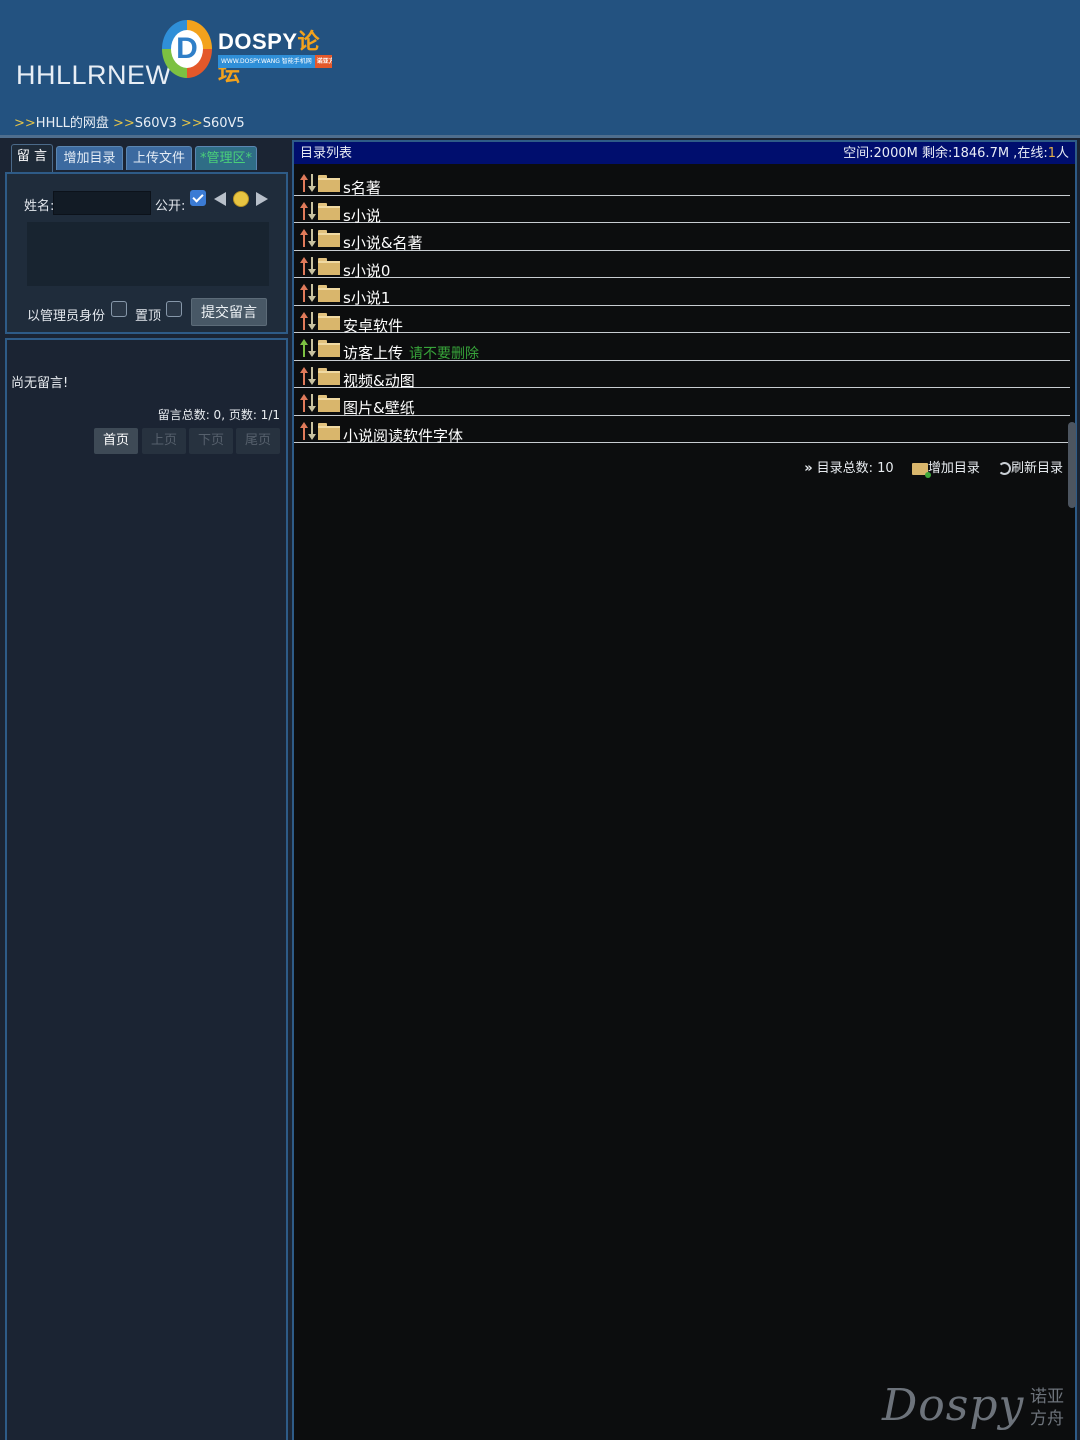 This screenshot has height=1440, width=1080. What do you see at coordinates (1047, 1397) in the screenshot?
I see `watermark-sub-line1: 诺亚` at bounding box center [1047, 1397].